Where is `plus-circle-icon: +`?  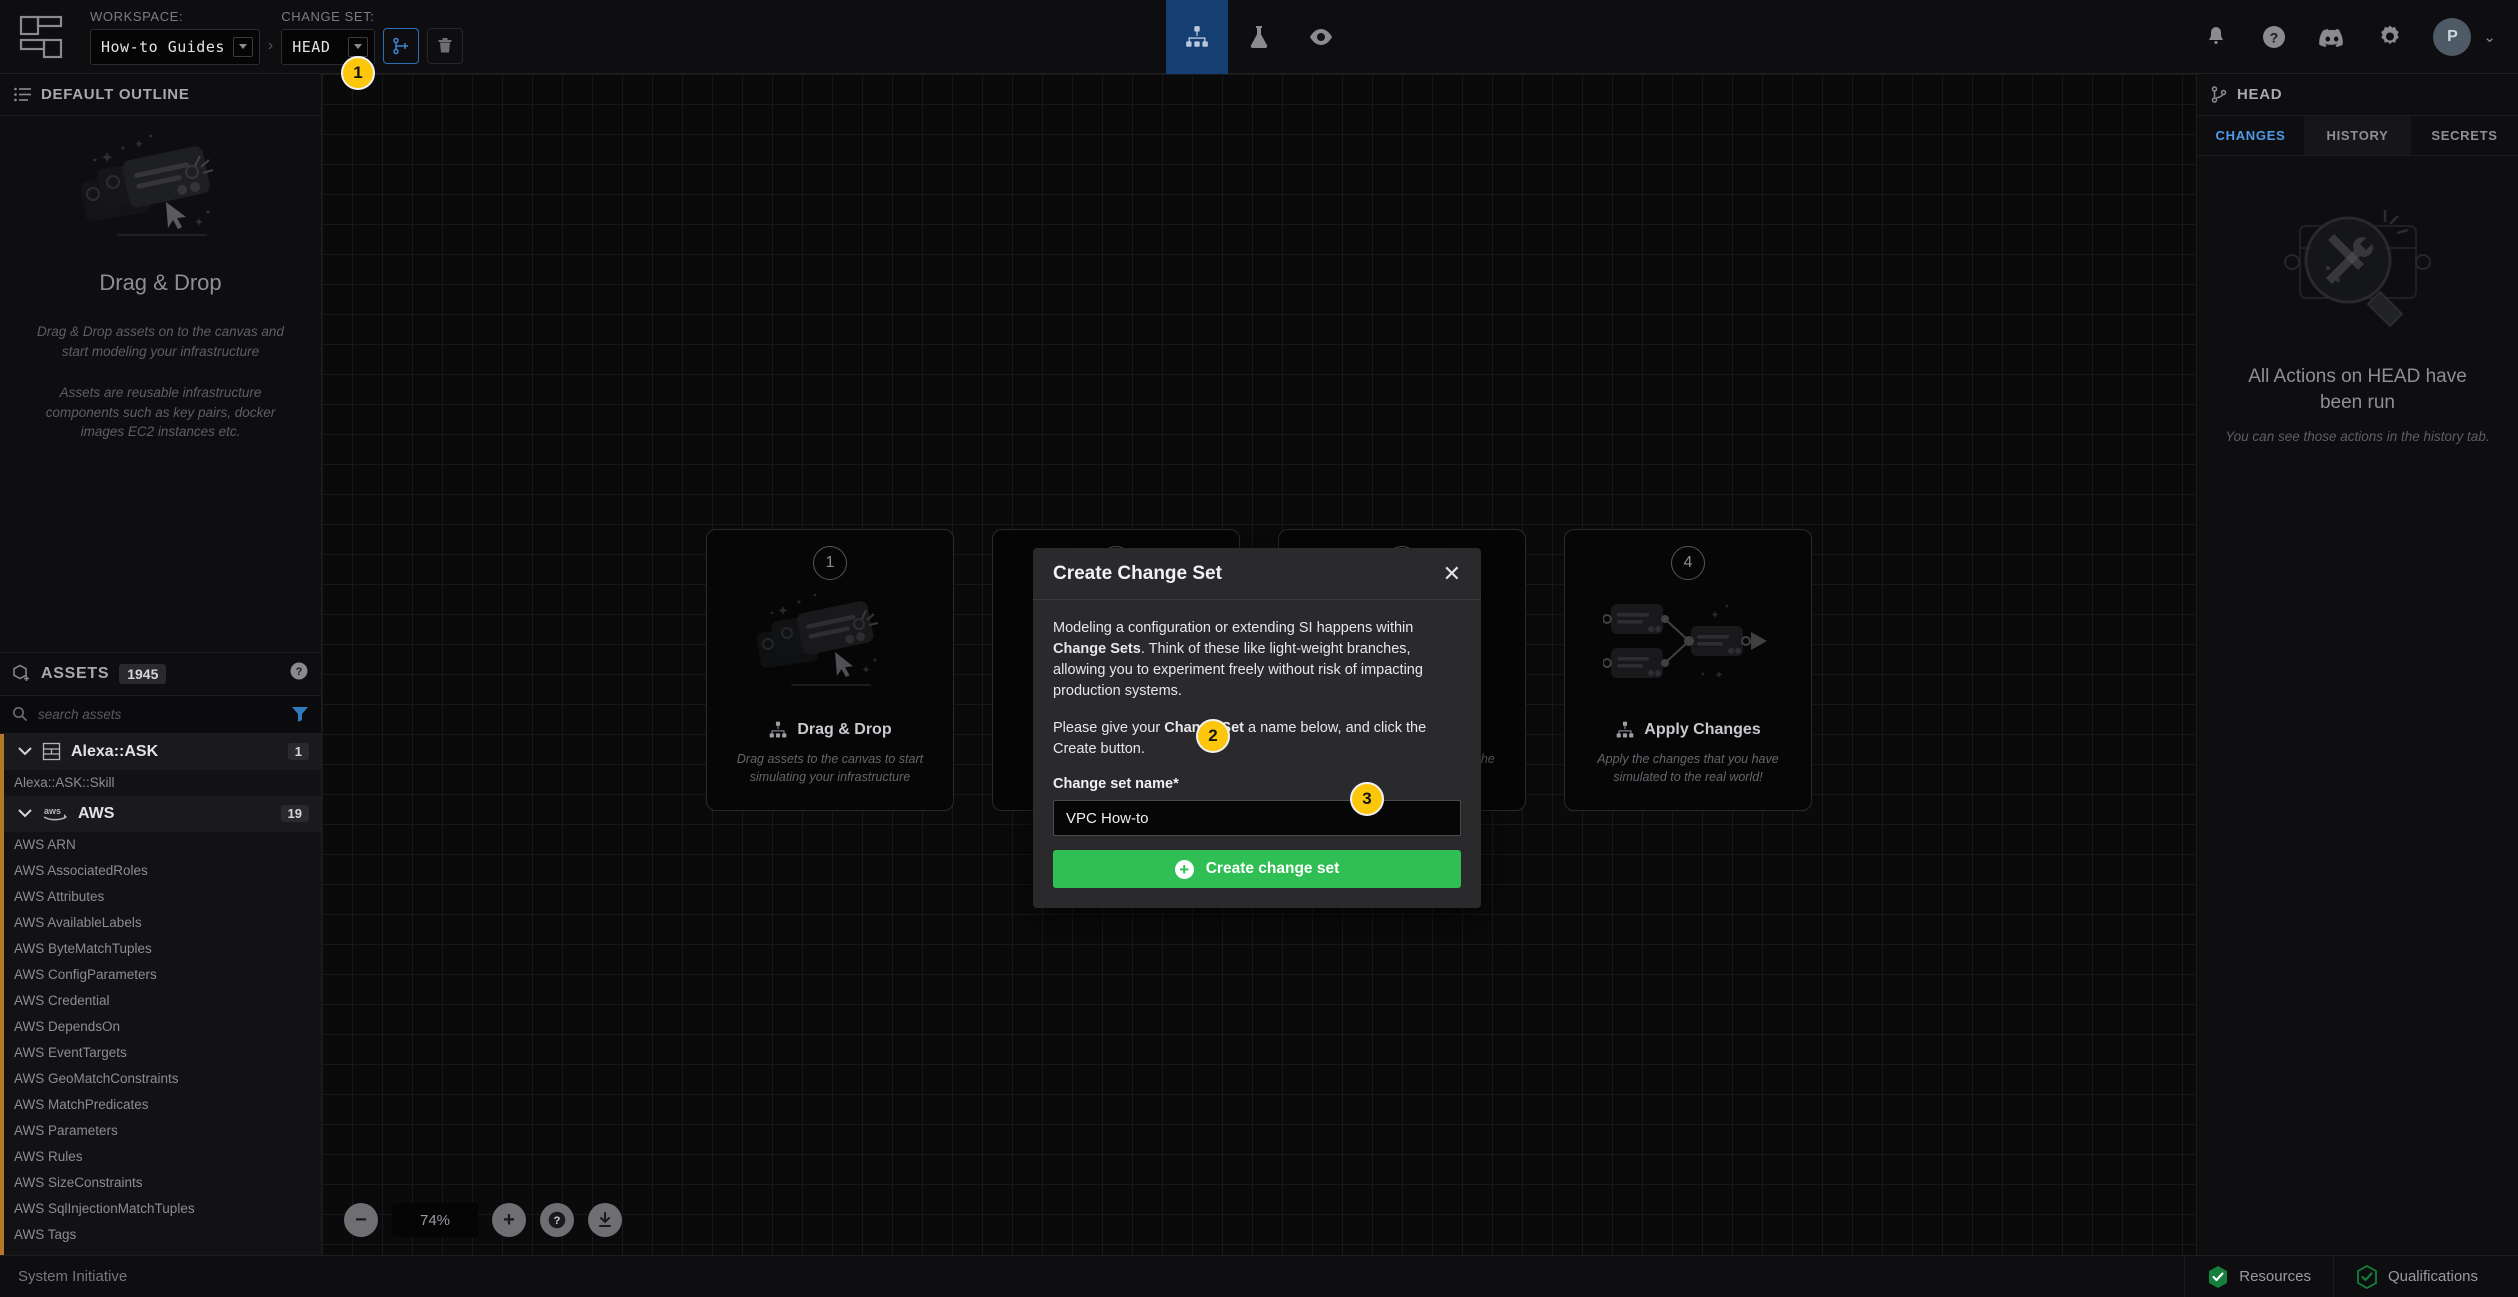
plus-circle-icon: + is located at coordinates (1184, 869).